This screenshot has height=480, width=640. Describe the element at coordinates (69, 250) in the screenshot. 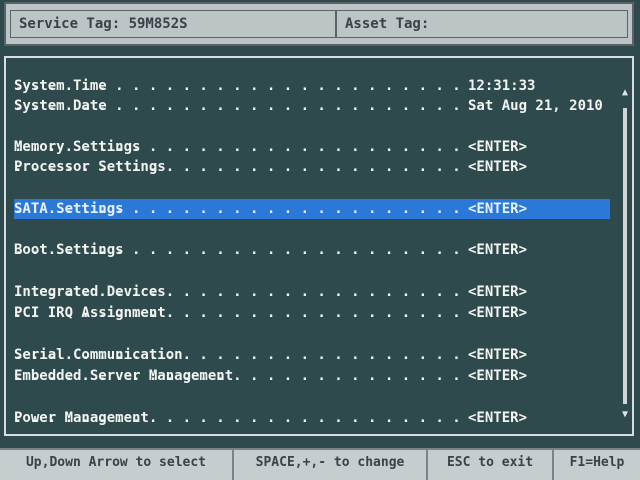

I see `menu-item-label: Boot Settings` at that location.